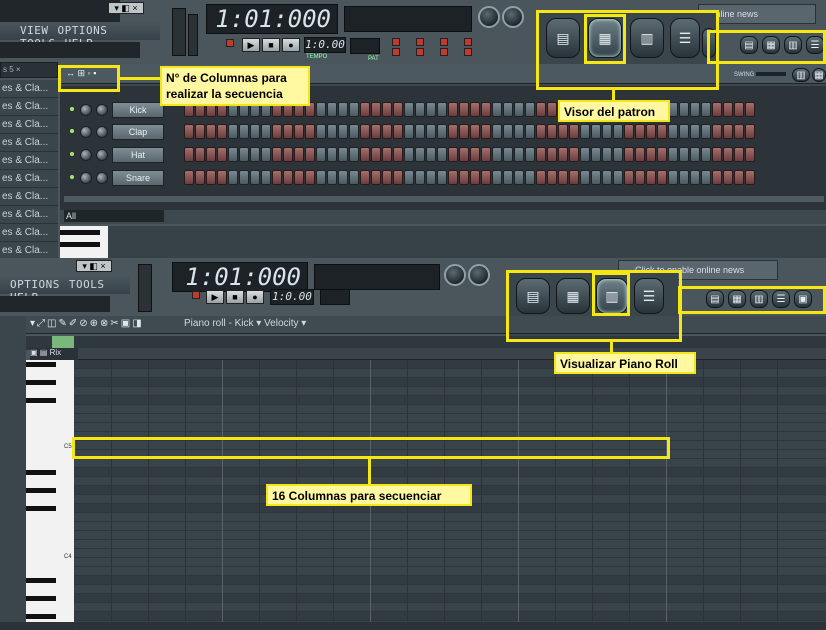 This screenshot has height=630, width=826. What do you see at coordinates (801, 75) in the screenshot?
I see `graph-editor-toggle: ▥` at bounding box center [801, 75].